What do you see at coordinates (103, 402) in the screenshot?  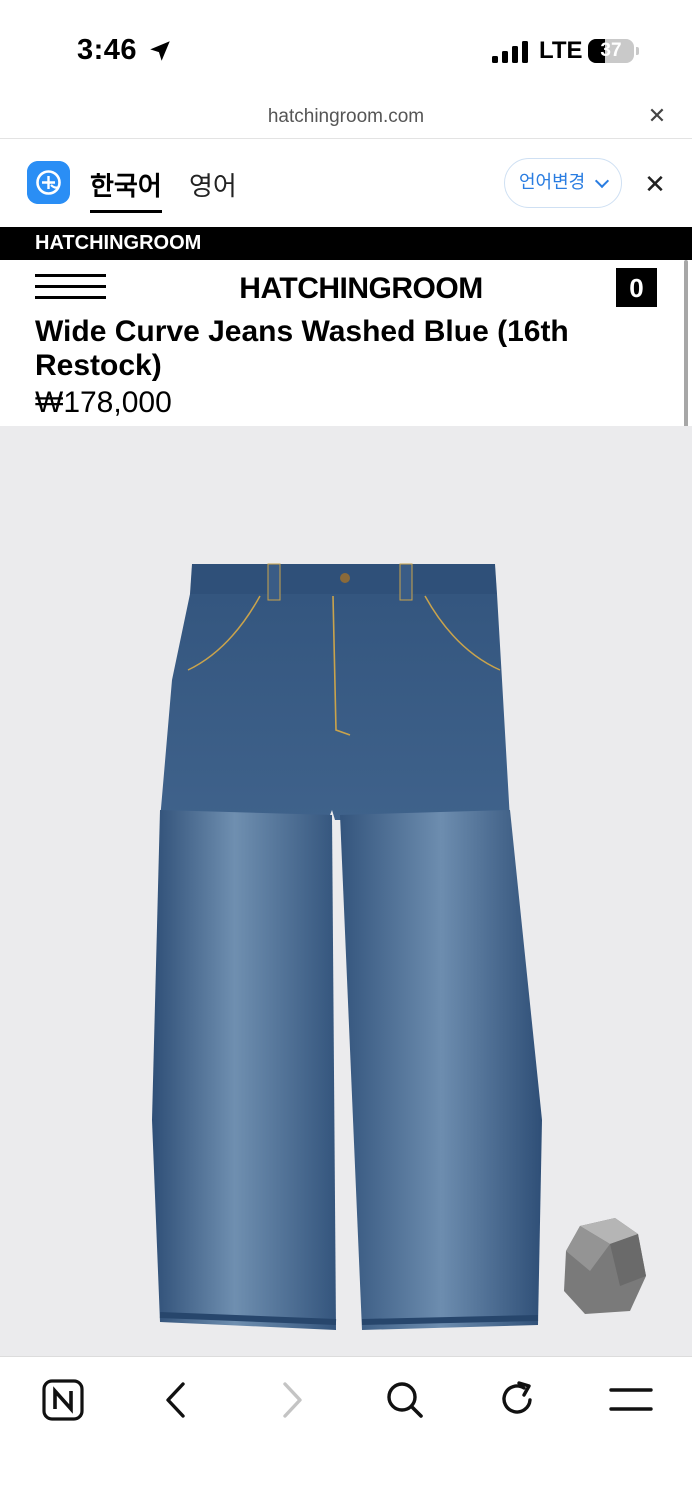 I see `product-price: ₩178,000` at bounding box center [103, 402].